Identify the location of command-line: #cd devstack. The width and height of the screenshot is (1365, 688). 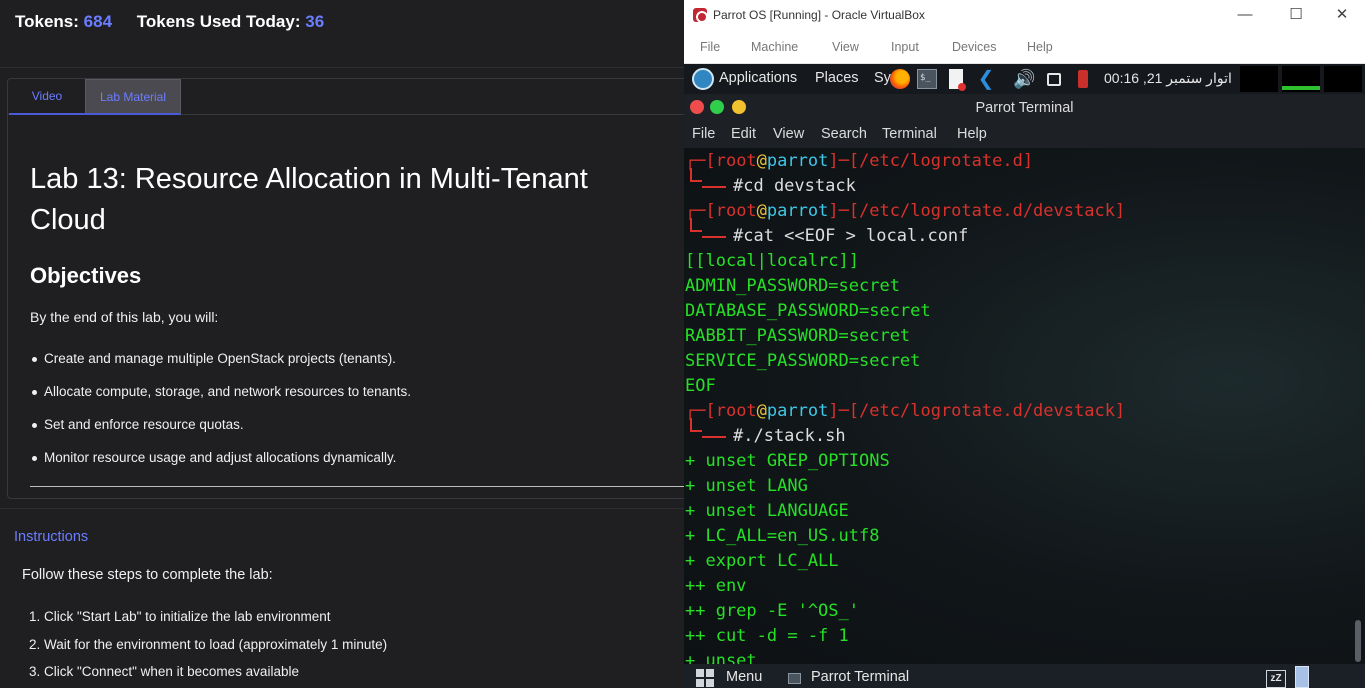
(794, 186).